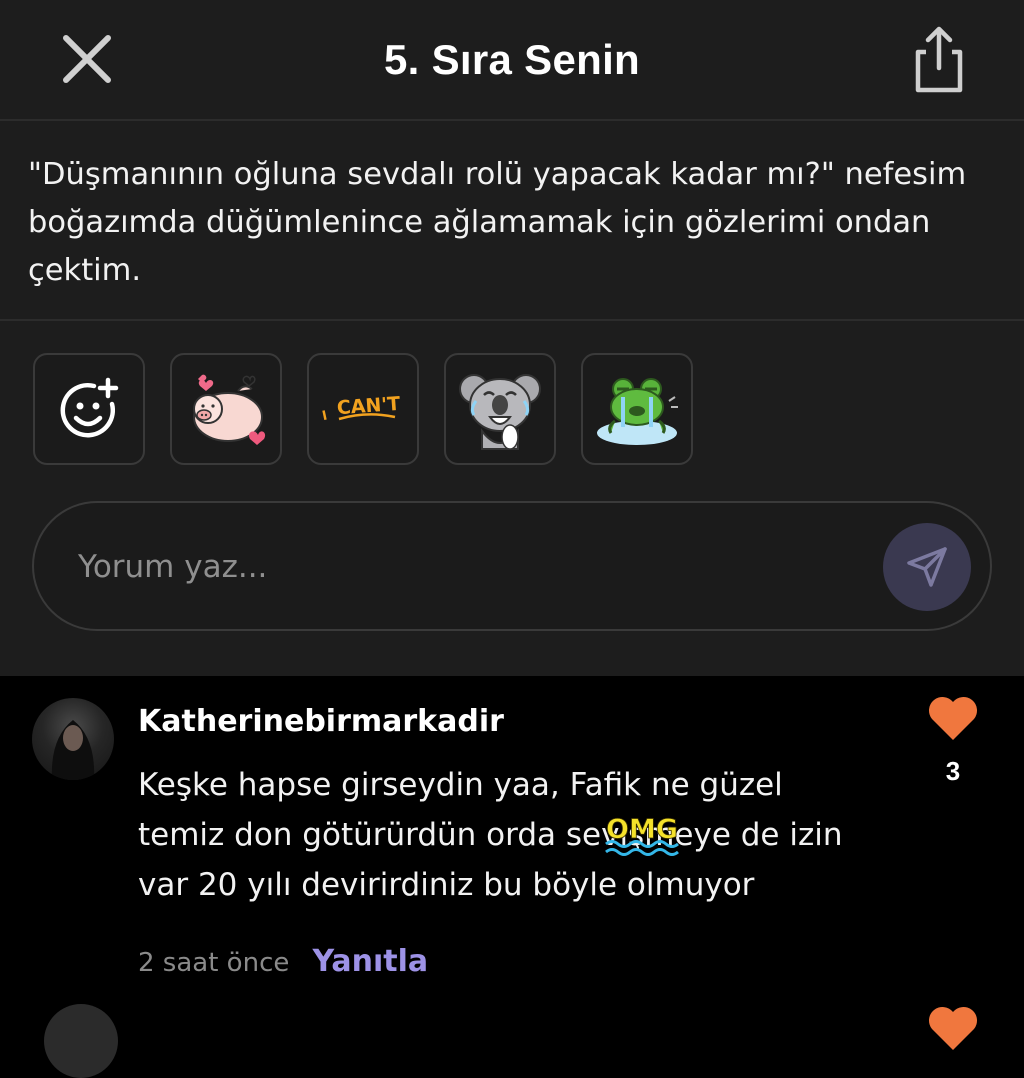  I want to click on svg-text: I, so click(325, 416).